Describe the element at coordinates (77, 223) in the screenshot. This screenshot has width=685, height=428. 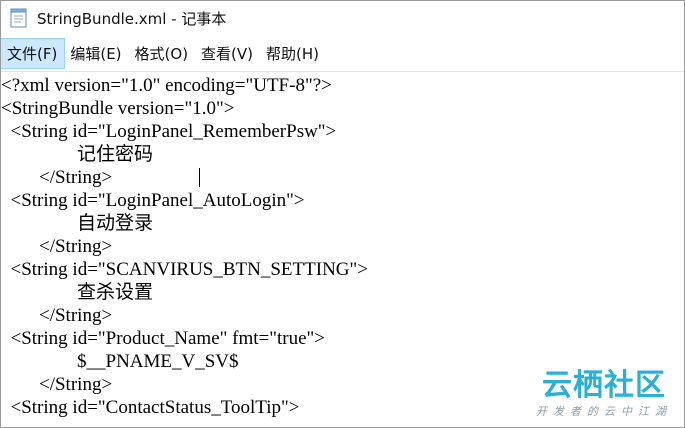
I see `editor-line: 自动登录` at that location.